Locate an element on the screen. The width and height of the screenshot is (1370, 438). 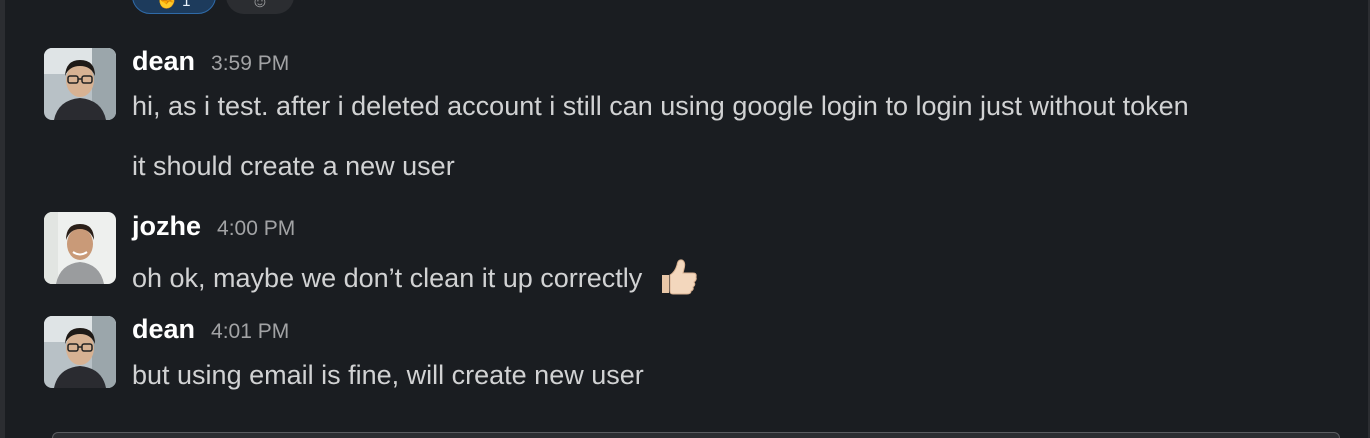
thumbs-up-icon is located at coordinates (679, 279).